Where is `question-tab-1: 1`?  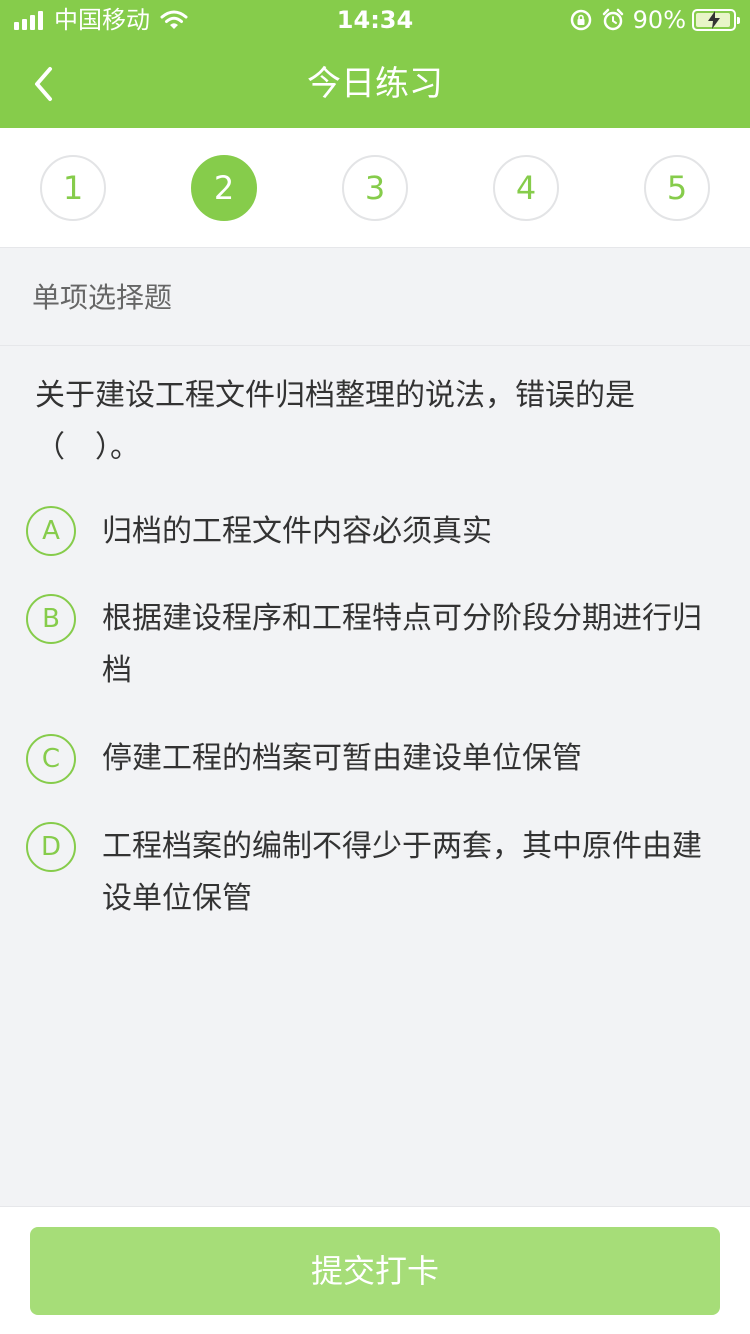 question-tab-1: 1 is located at coordinates (73, 188).